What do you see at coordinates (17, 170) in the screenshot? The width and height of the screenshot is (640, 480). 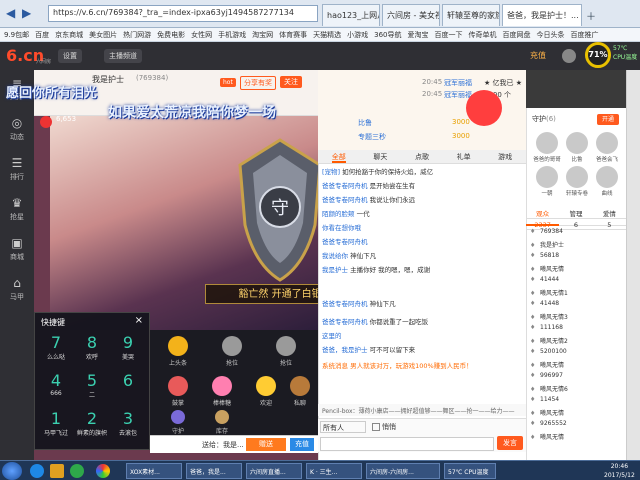 I see `nav-rank: ☰ 排行` at bounding box center [17, 170].